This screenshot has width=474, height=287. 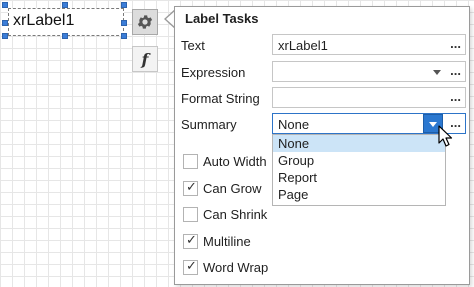 What do you see at coordinates (359, 194) in the screenshot?
I see `summary-option-page: Page` at bounding box center [359, 194].